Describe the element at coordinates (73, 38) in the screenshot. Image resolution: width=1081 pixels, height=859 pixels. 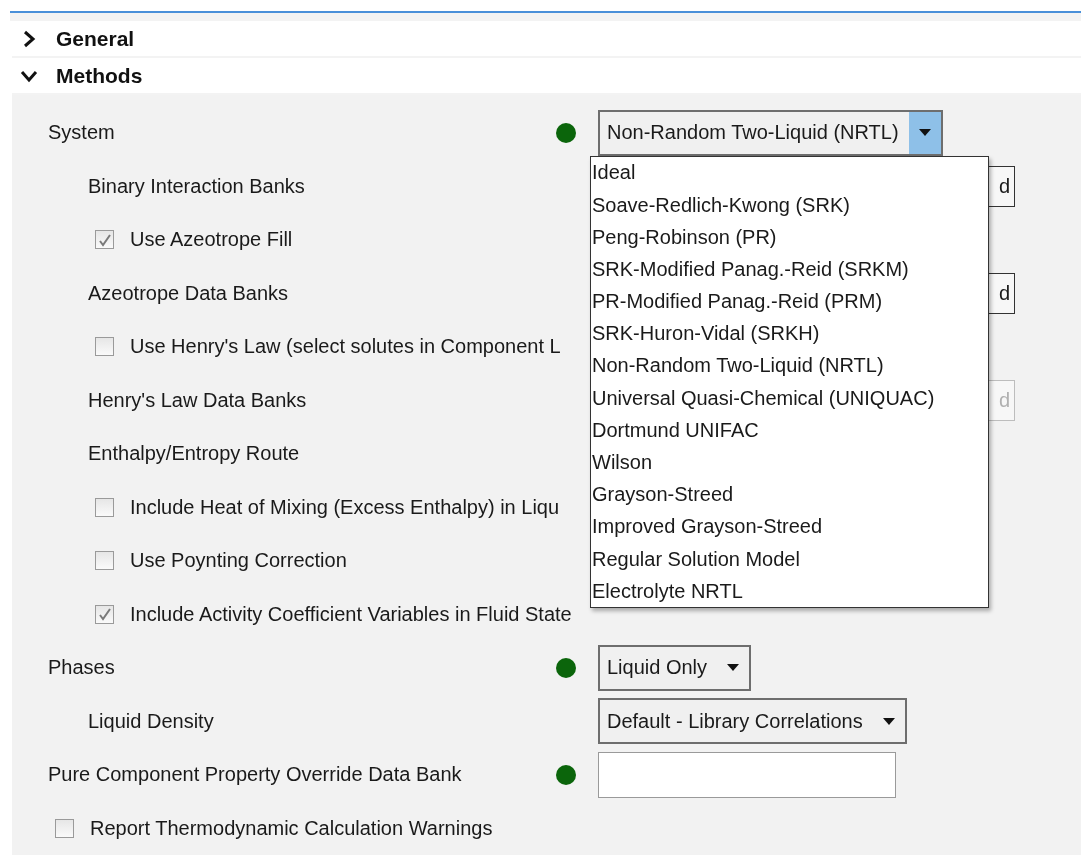
I see `section-header: General` at that location.